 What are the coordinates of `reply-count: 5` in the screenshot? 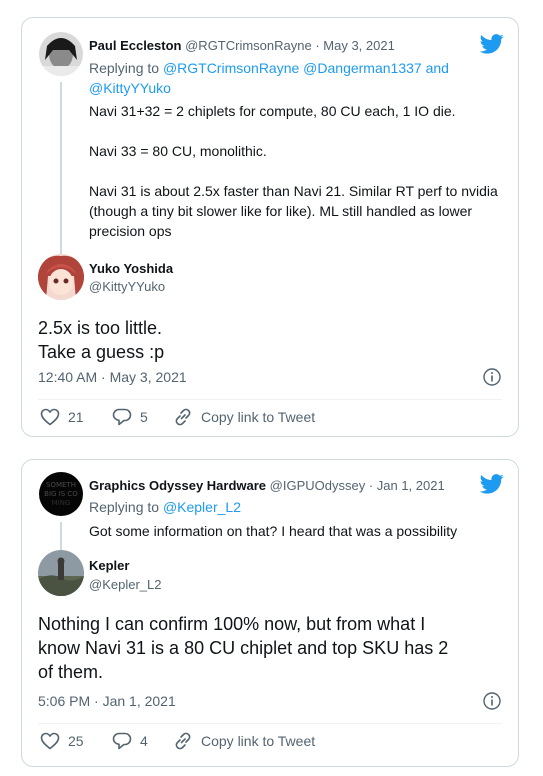 It's located at (144, 417).